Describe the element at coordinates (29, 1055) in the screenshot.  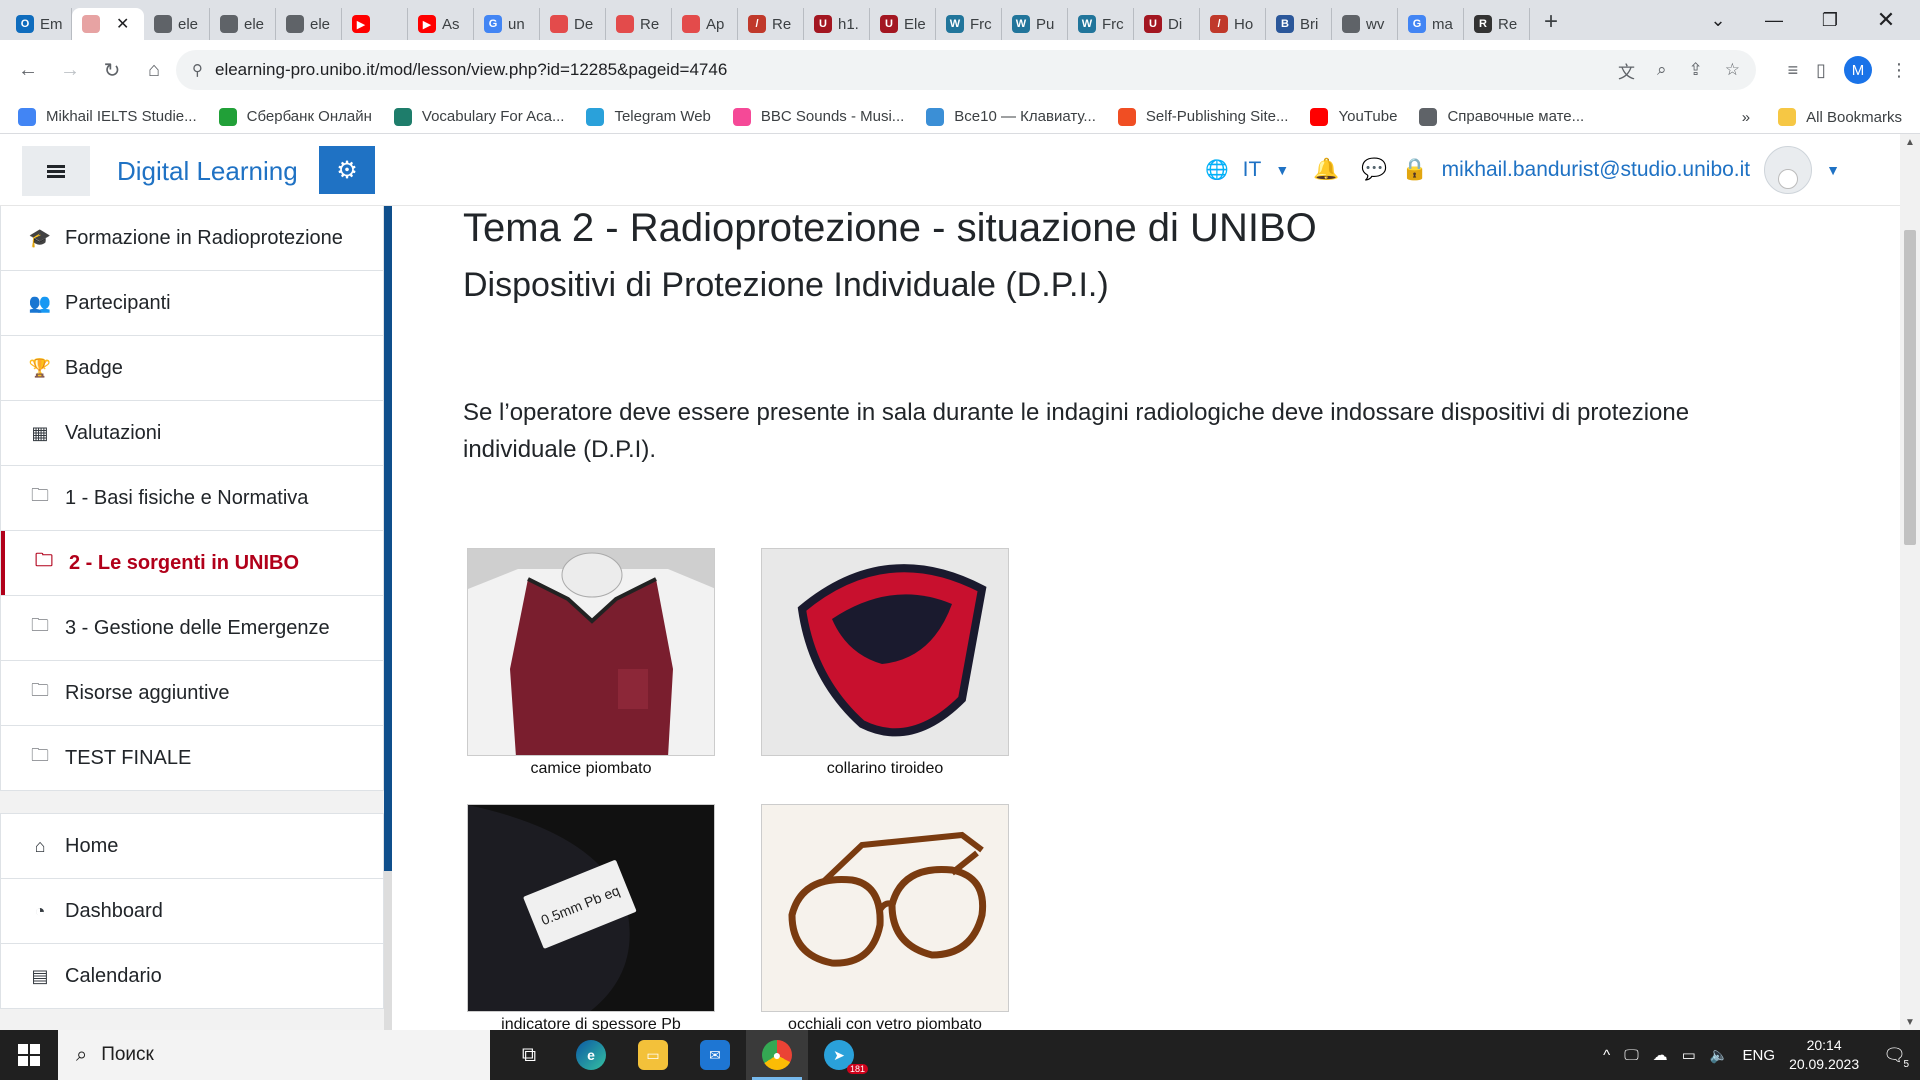
I see `start-button` at that location.